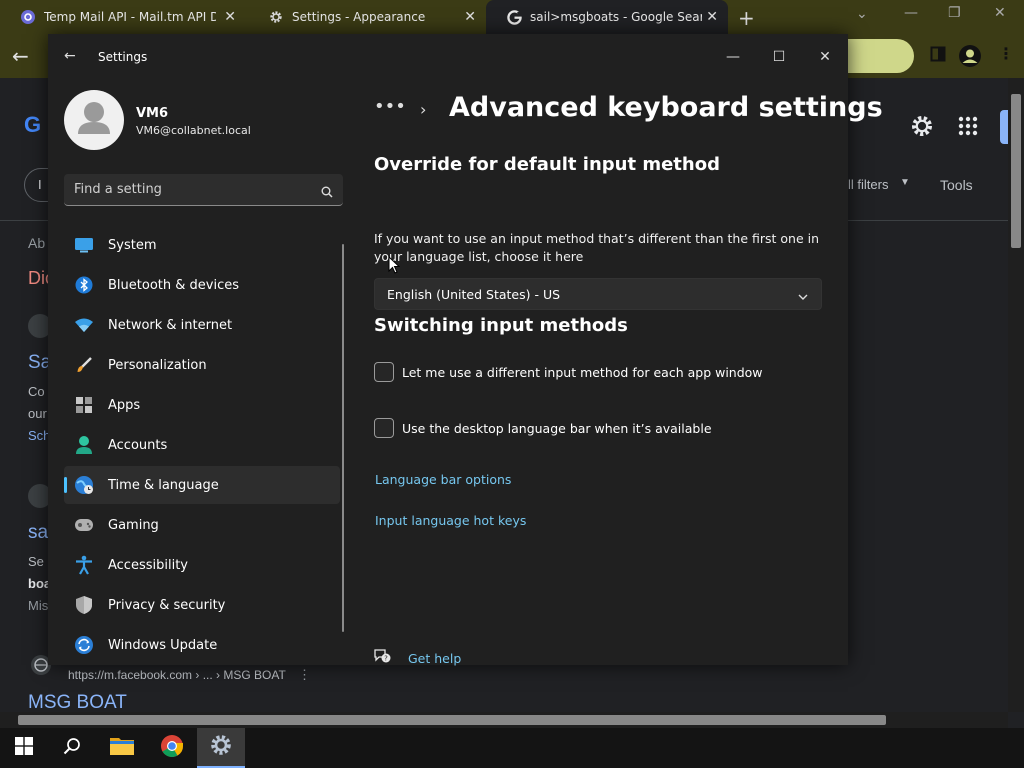 This screenshot has height=768, width=1024. I want to click on result-title: sa, so click(38, 533).